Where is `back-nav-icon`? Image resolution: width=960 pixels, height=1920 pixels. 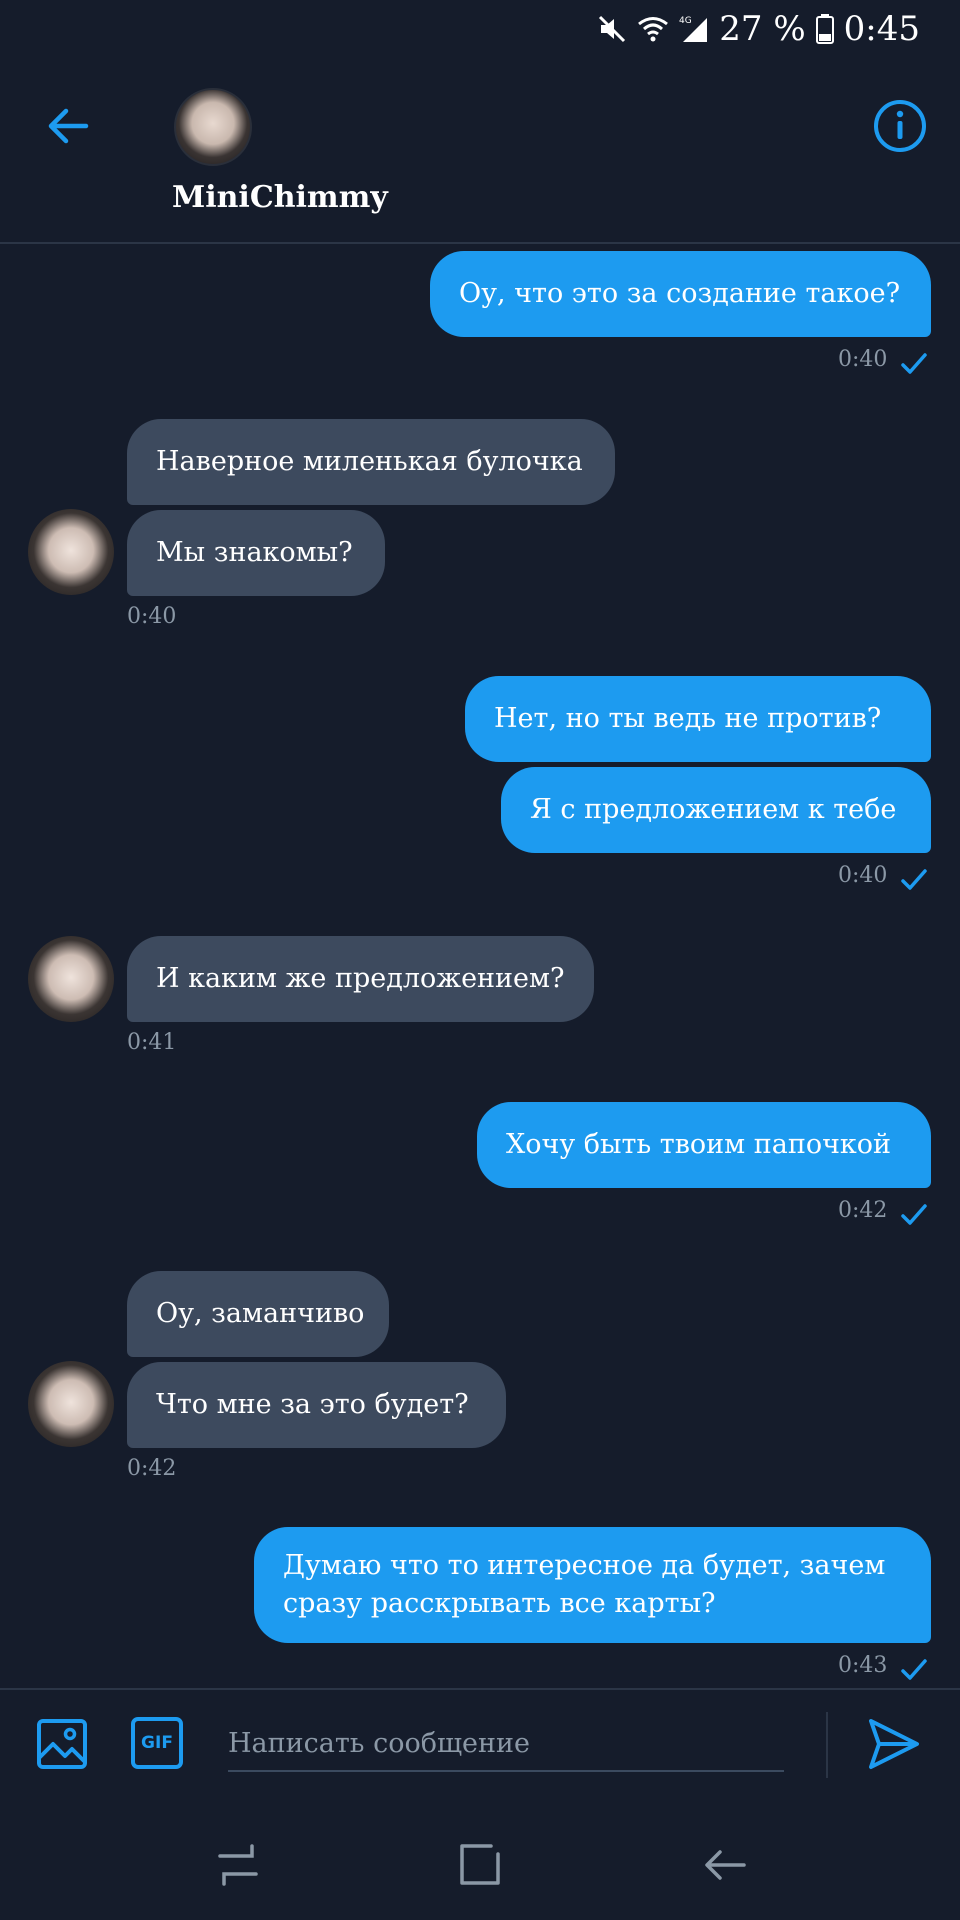
back-nav-icon is located at coordinates (725, 1865).